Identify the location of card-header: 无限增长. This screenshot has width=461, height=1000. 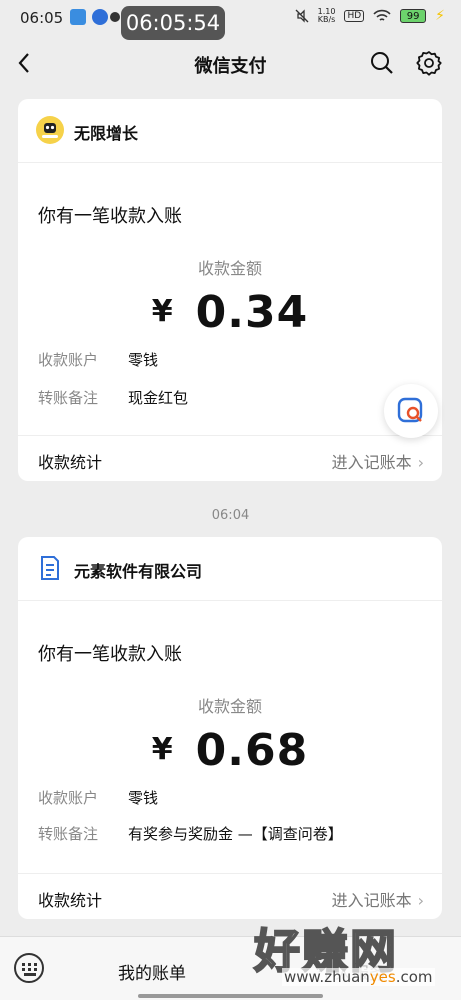
(230, 131).